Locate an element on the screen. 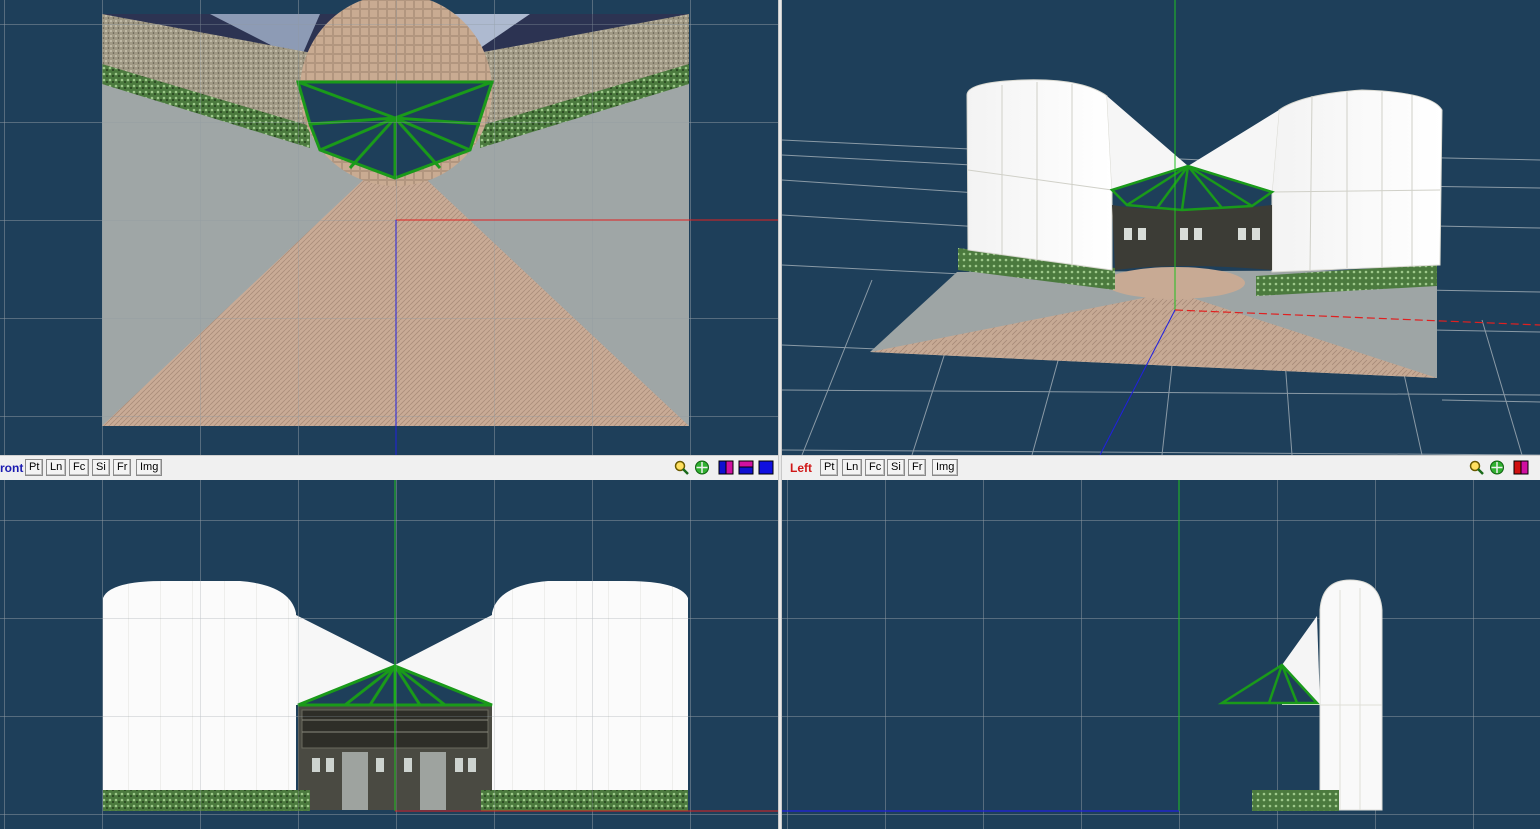 The height and width of the screenshot is (829, 1540). wall-right is located at coordinates (1357, 181).